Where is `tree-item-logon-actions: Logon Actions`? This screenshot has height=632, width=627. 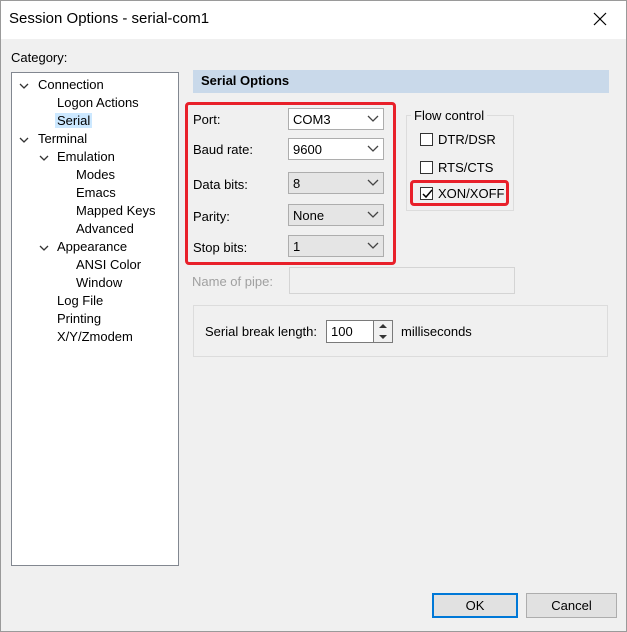
tree-item-logon-actions: Logon Actions is located at coordinates (98, 103).